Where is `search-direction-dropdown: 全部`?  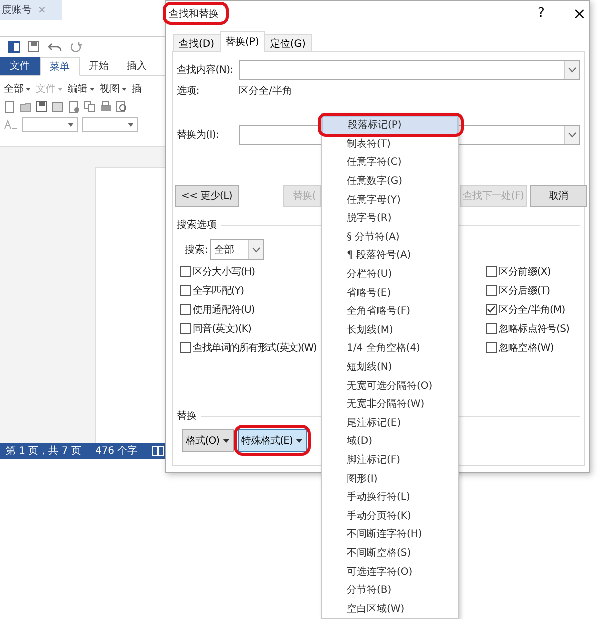 search-direction-dropdown: 全部 is located at coordinates (237, 249).